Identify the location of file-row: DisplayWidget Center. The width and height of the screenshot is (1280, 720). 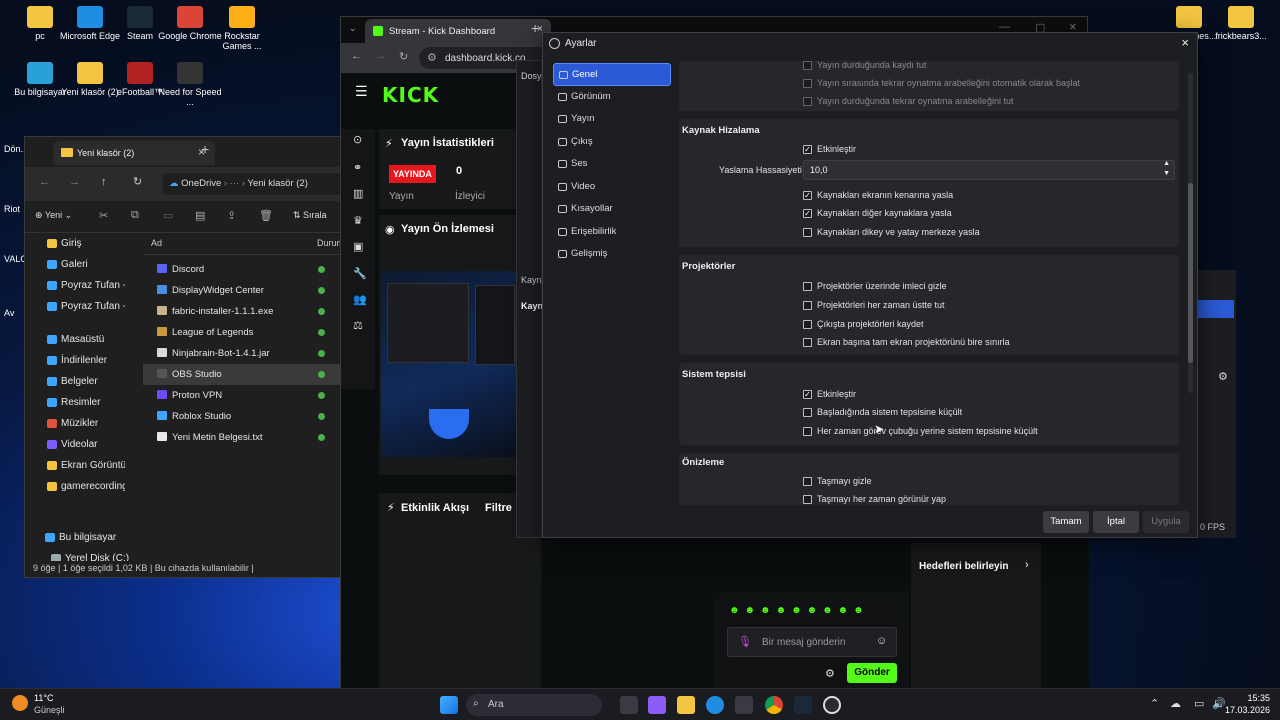
(243, 290).